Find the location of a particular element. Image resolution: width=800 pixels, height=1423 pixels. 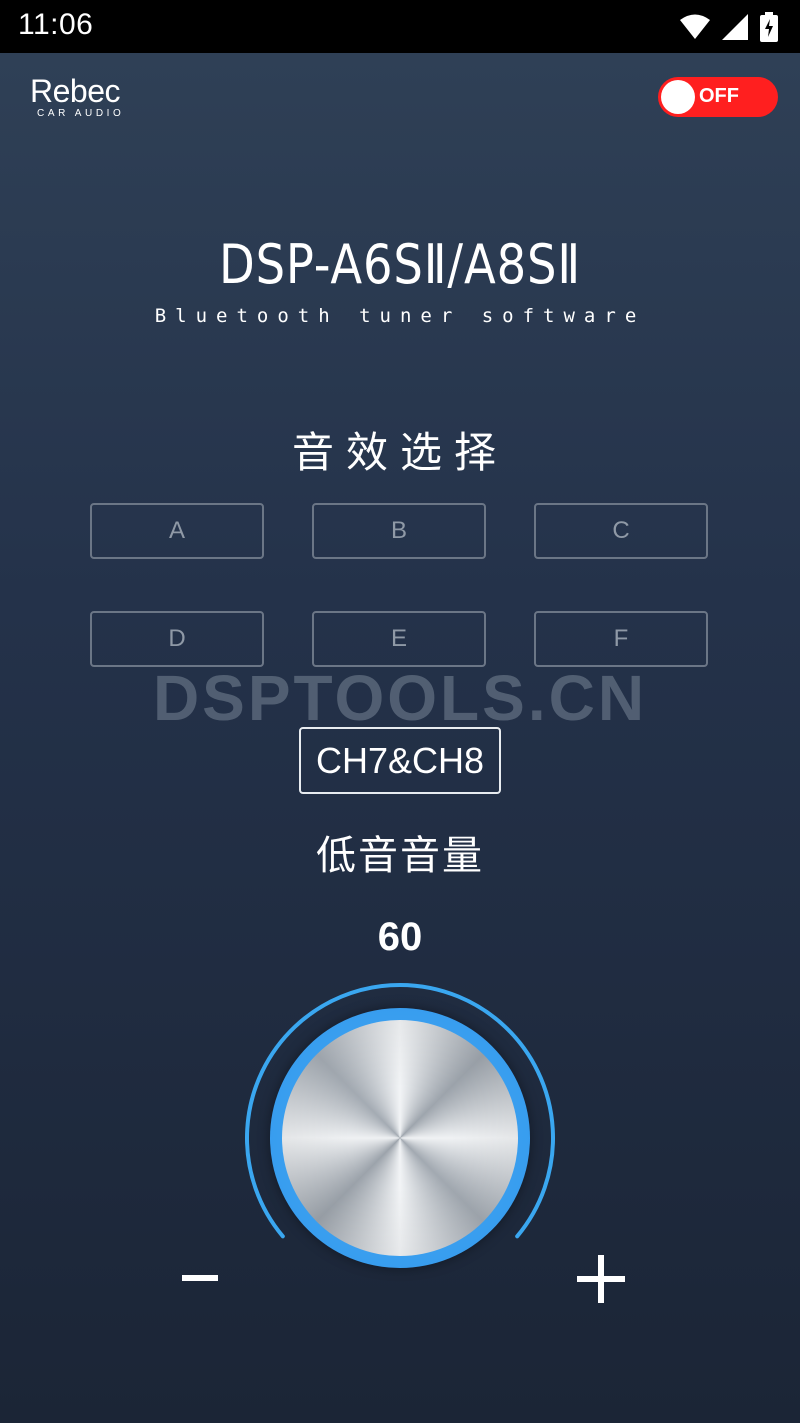

volume-plus-button is located at coordinates (601, 1279).